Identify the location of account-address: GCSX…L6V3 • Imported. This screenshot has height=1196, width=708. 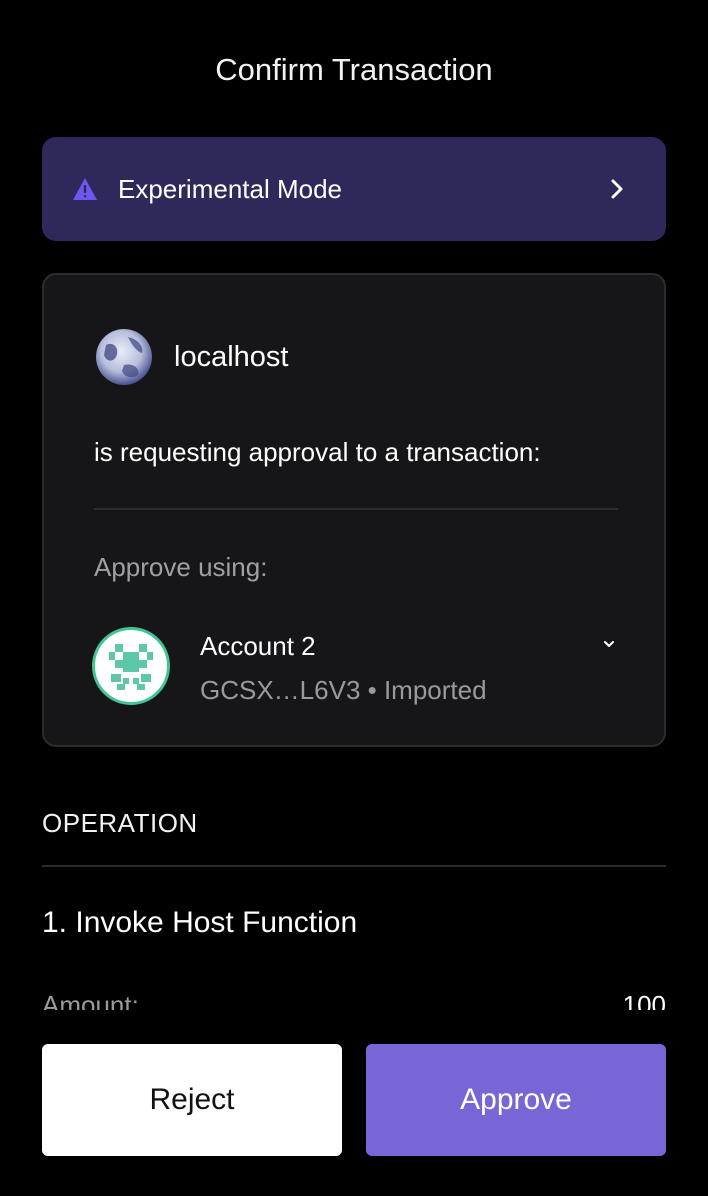
(343, 690).